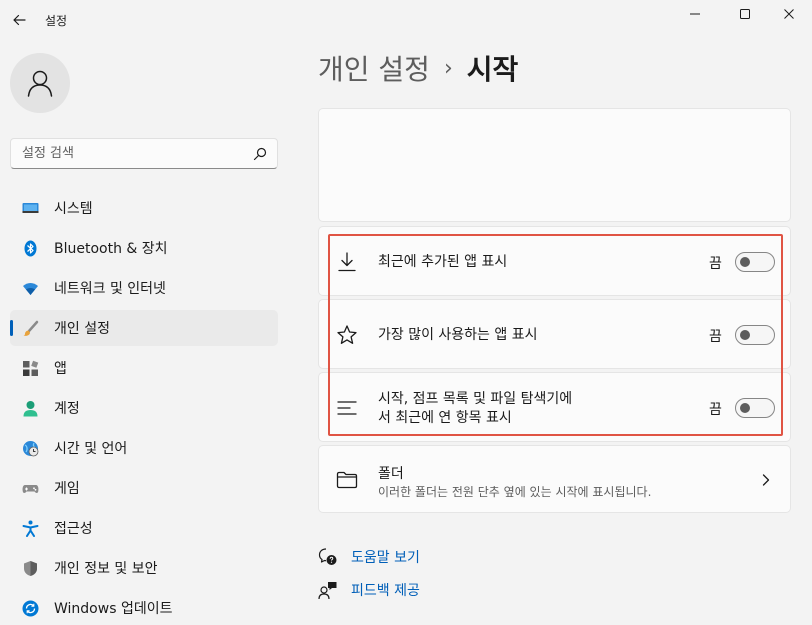 This screenshot has height=625, width=812. What do you see at coordinates (30, 248) in the screenshot?
I see `bluetooth-icon` at bounding box center [30, 248].